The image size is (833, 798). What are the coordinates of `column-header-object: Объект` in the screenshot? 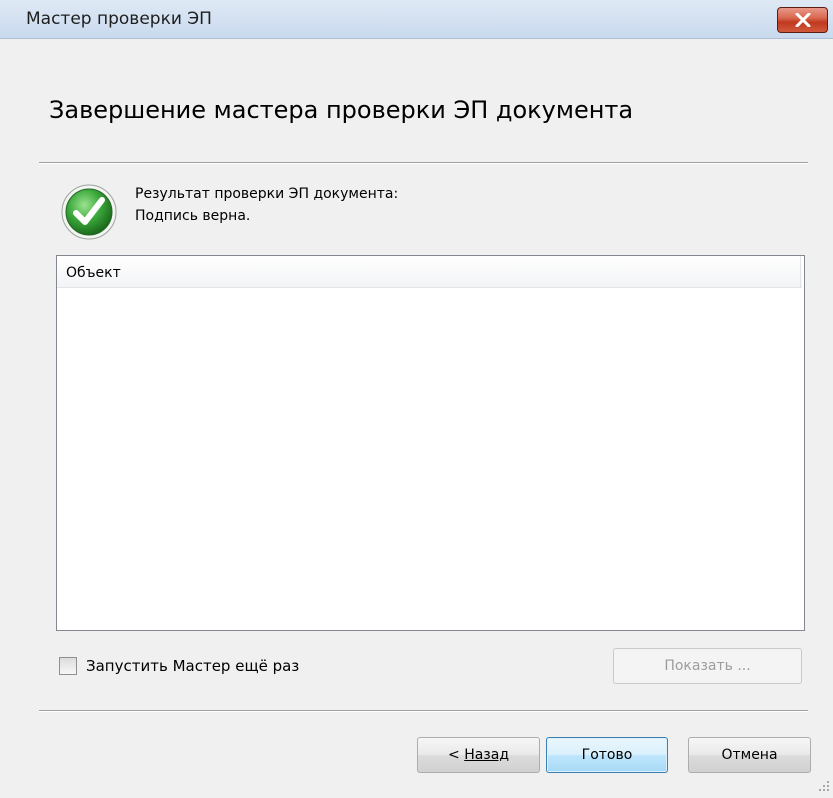 It's located at (93, 273).